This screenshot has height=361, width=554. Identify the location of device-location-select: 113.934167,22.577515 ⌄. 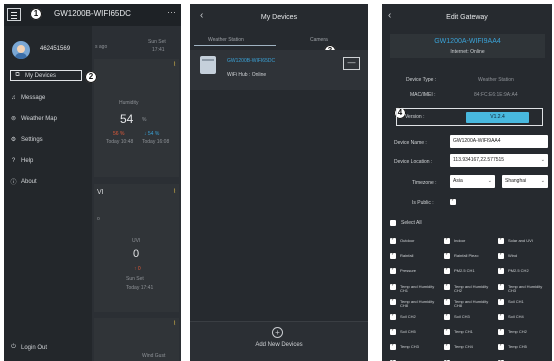
(499, 160).